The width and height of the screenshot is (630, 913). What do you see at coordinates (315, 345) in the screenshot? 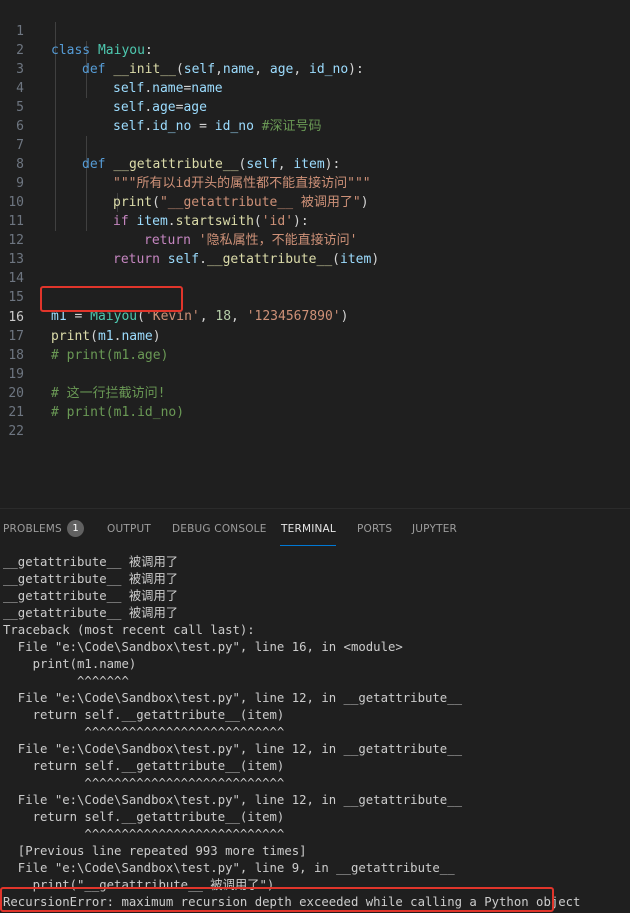
I see `code-line: 18` at bounding box center [315, 345].